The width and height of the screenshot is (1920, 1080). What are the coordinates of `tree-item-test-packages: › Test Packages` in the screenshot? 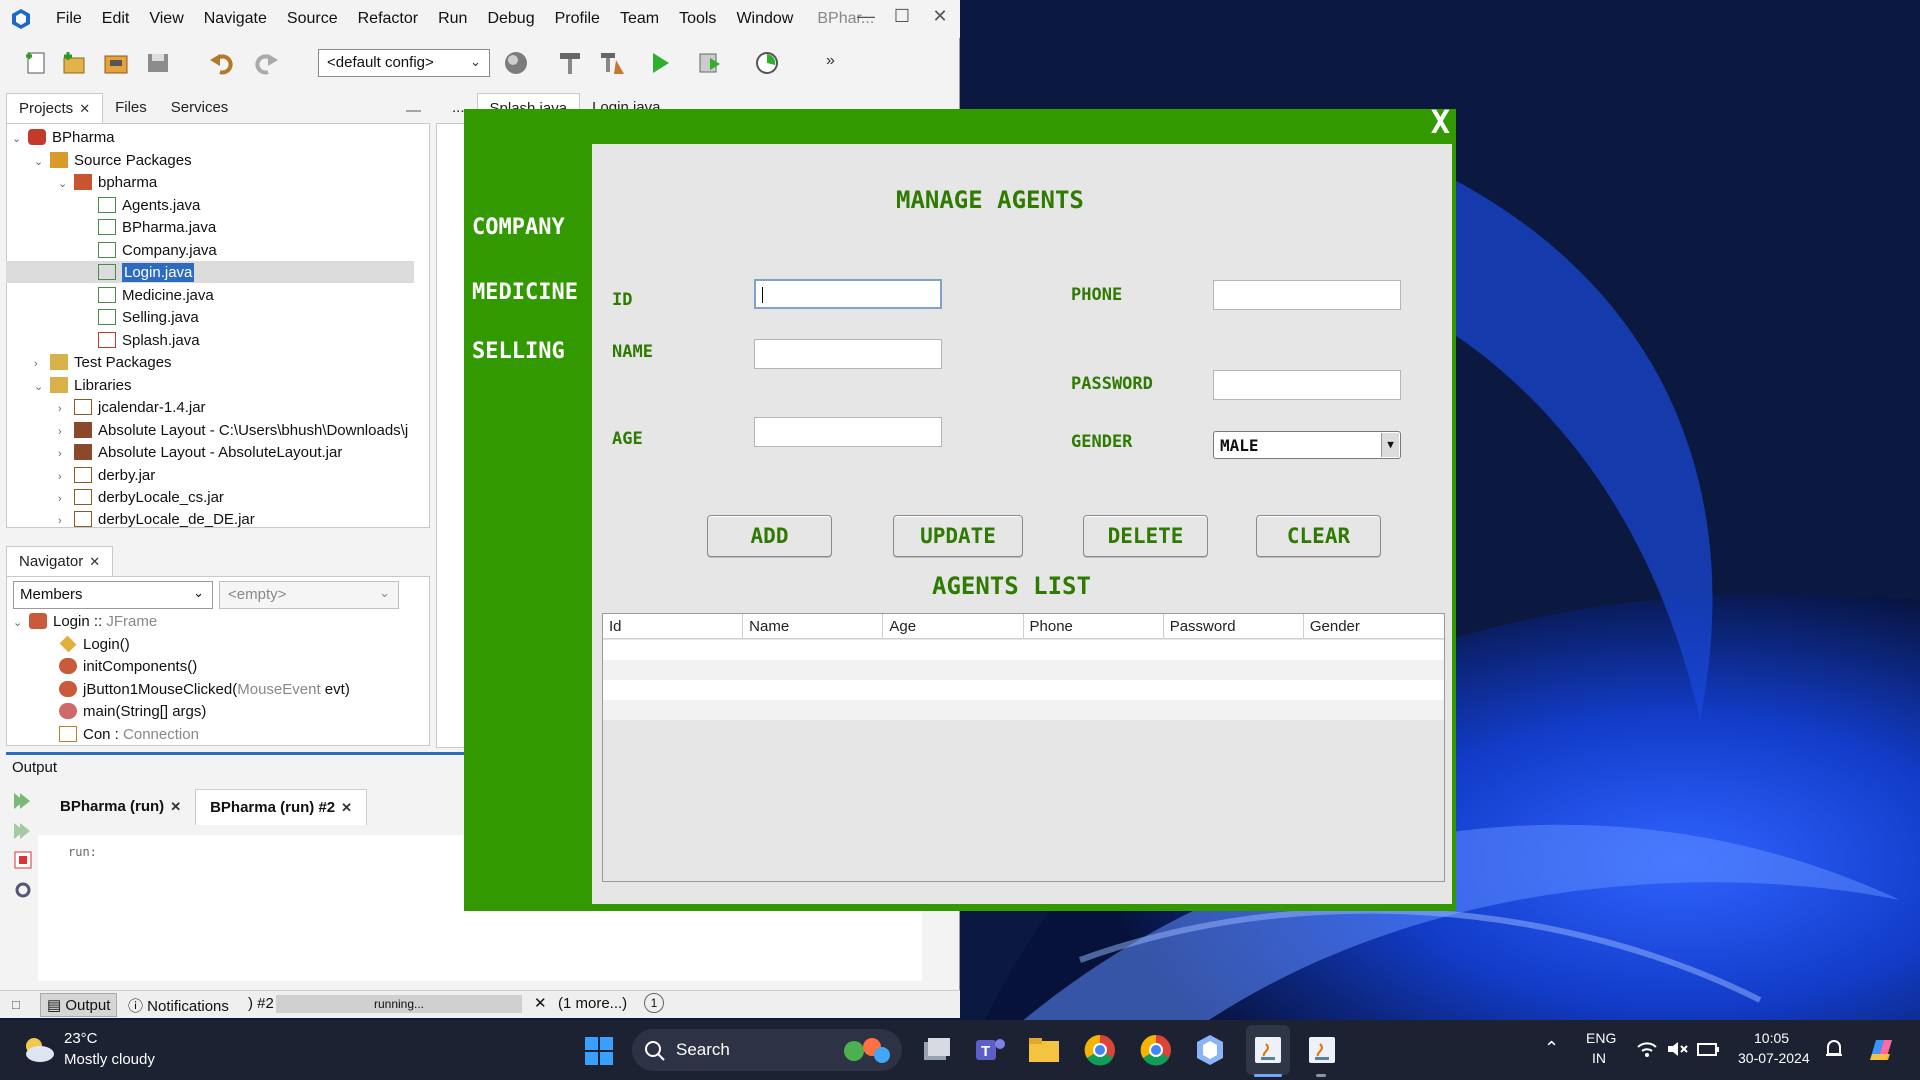 It's located at (103, 363).